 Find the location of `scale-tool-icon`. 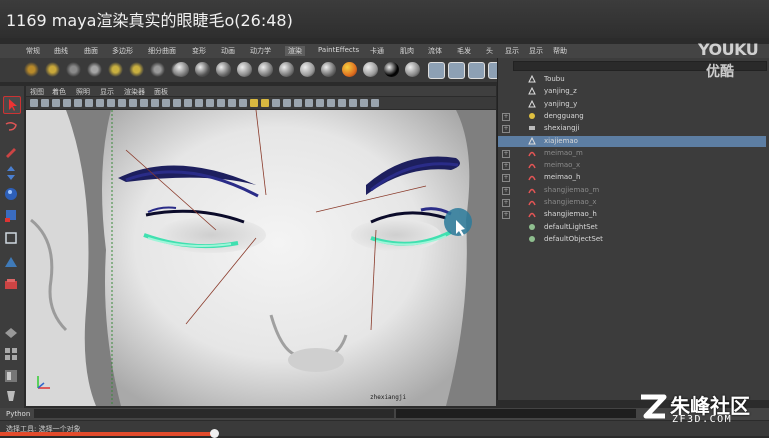

scale-tool-icon is located at coordinates (11, 215).